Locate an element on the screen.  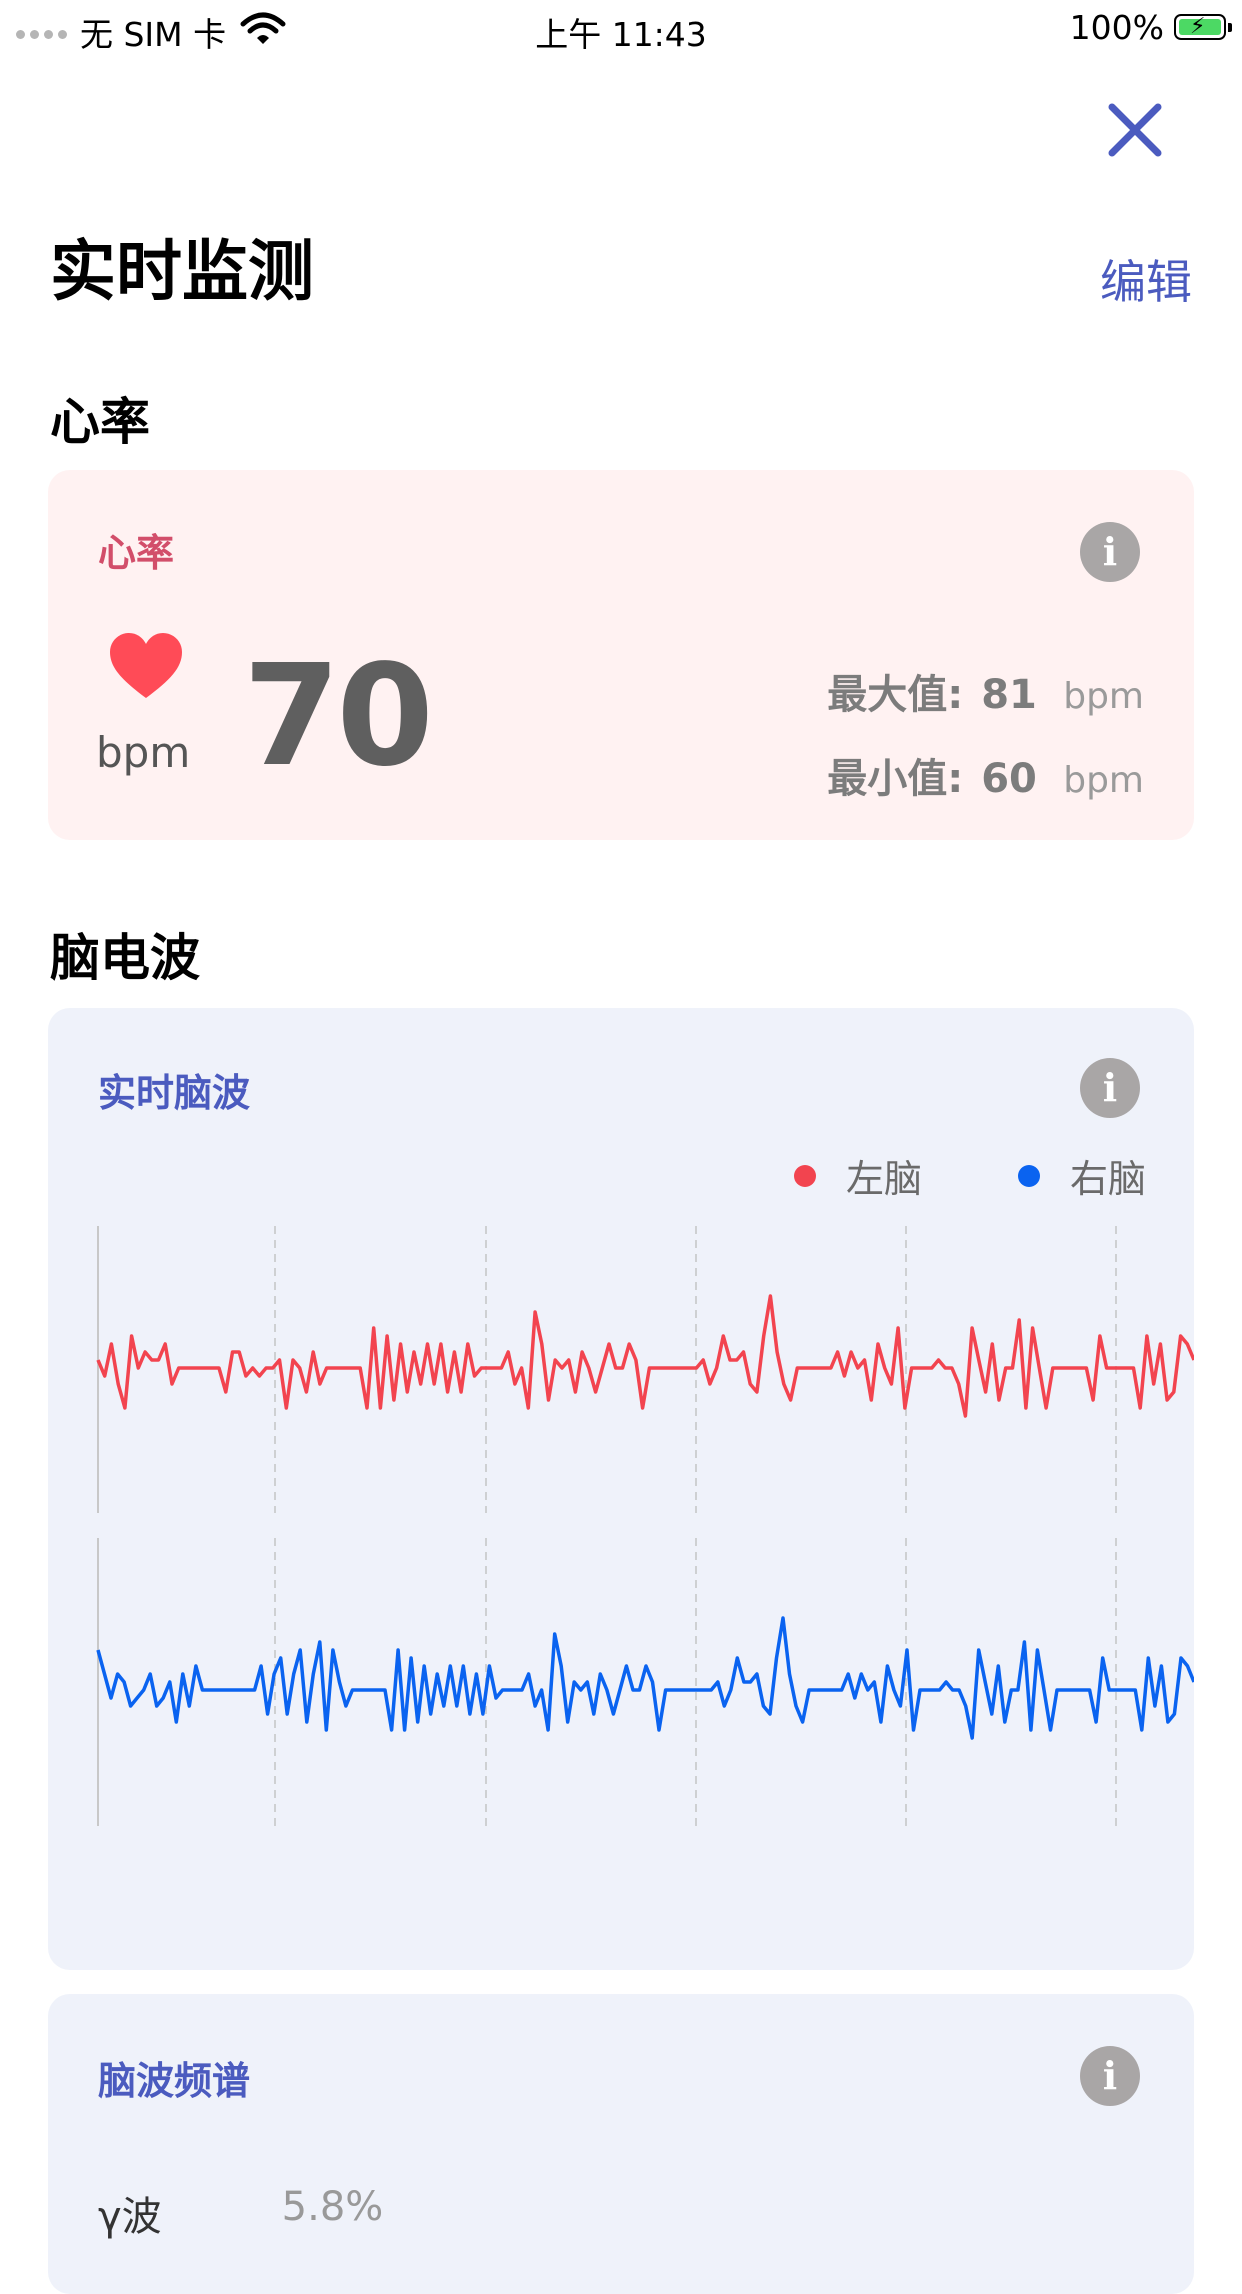
edit-button: 编辑 is located at coordinates (1146, 279).